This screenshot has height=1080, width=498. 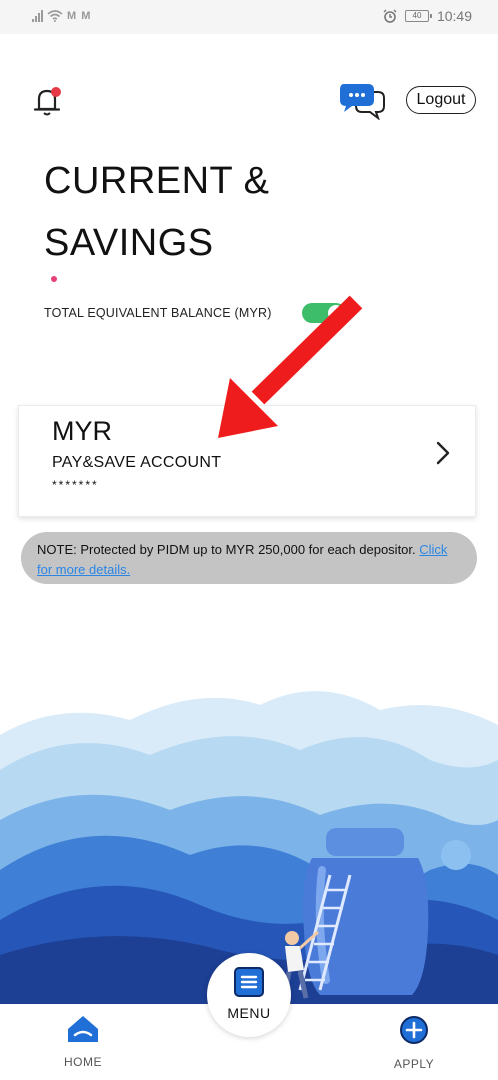 I want to click on battery-icon: 40, so click(x=418, y=16).